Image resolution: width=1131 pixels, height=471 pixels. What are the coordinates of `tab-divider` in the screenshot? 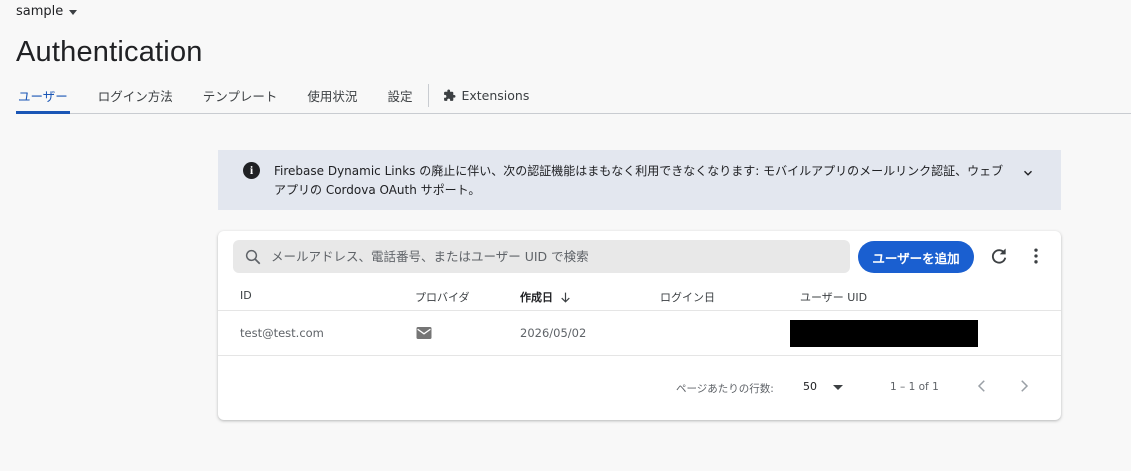 It's located at (429, 95).